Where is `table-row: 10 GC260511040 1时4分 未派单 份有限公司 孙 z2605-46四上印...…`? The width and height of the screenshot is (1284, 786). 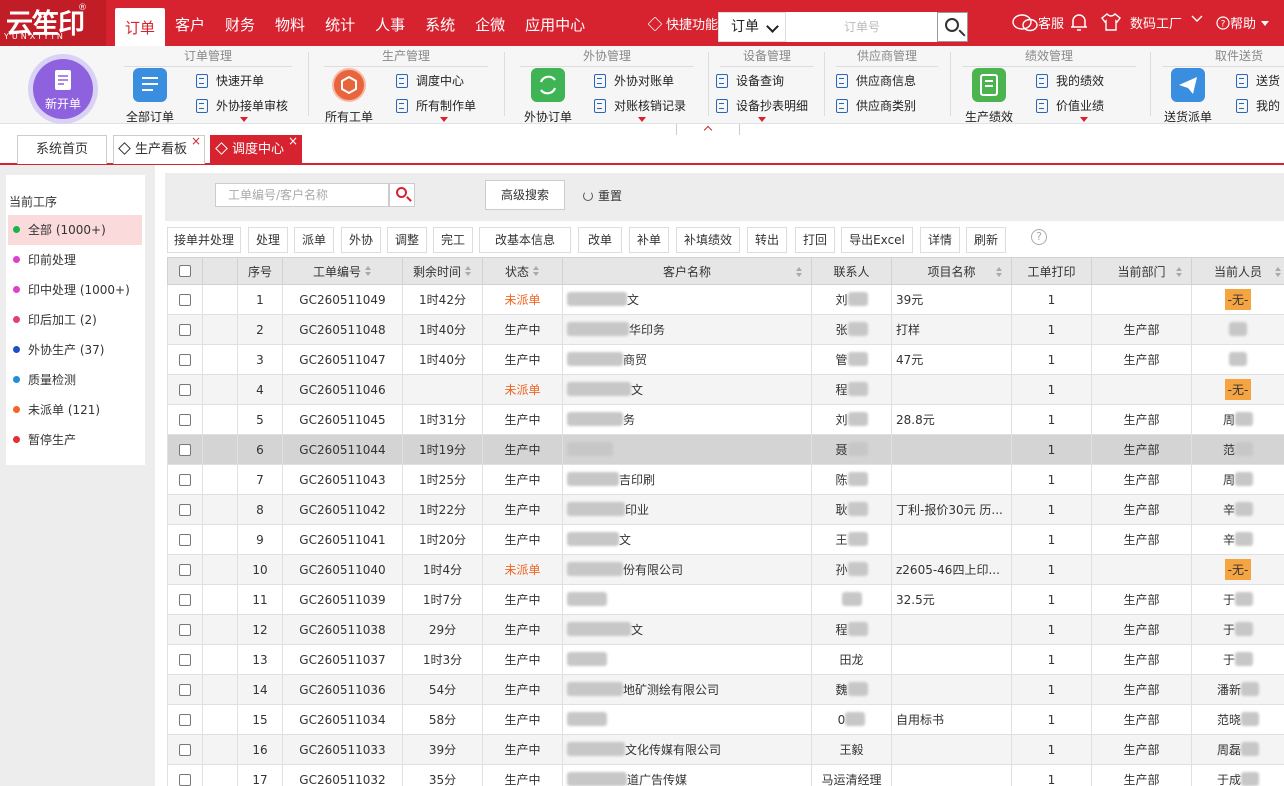
table-row: 10 GC260511040 1时4分 未派单 份有限公司 孙 z2605-46四上印...… is located at coordinates (725, 569).